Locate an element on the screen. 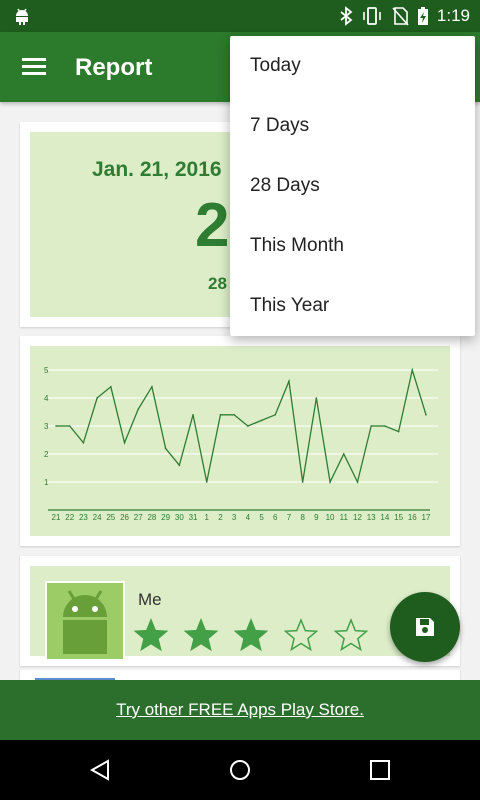  menu-item: This Year is located at coordinates (352, 306).